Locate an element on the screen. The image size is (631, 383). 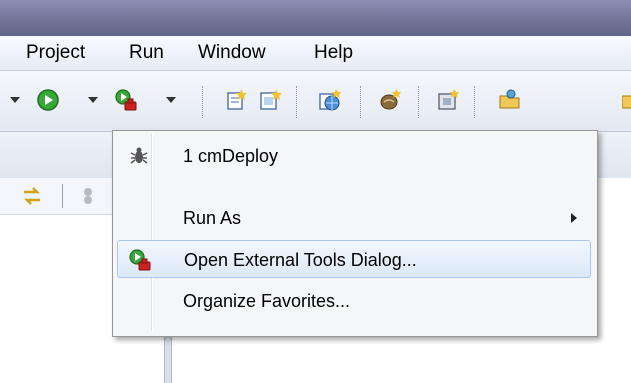
run-icon is located at coordinates (48, 100).